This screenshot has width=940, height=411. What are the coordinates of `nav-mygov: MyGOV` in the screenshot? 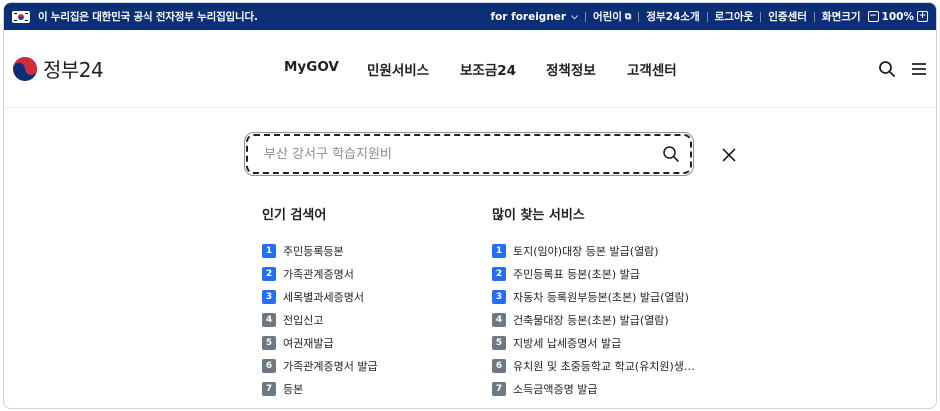 It's located at (325, 69).